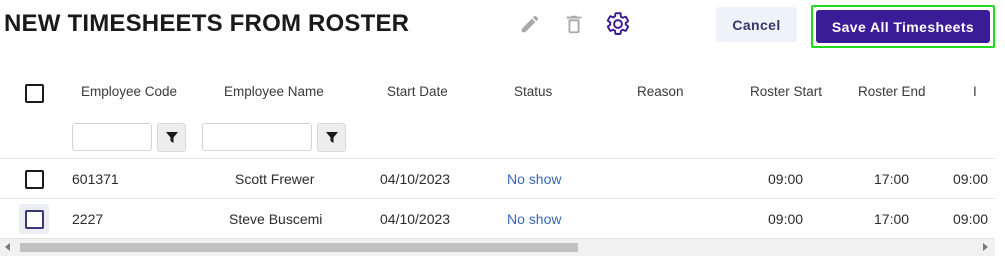  I want to click on select-all-checkbox, so click(34, 93).